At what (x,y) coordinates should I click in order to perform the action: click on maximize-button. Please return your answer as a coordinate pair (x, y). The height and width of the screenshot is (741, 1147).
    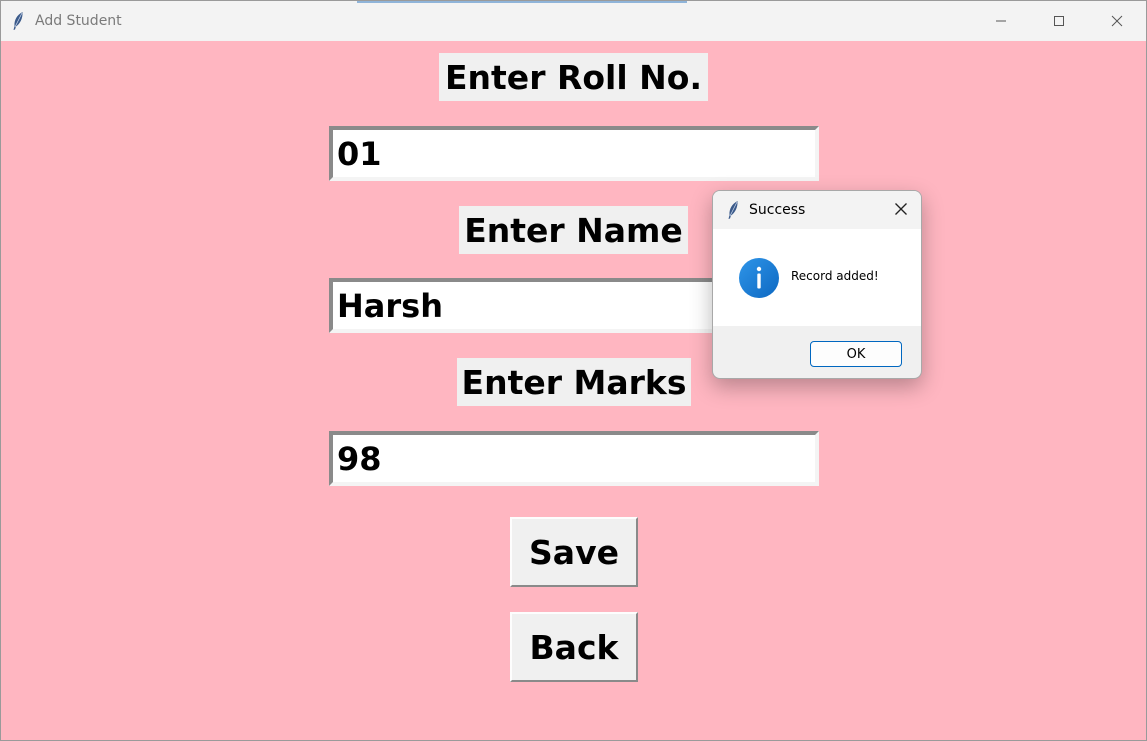
    Looking at the image, I should click on (1059, 21).